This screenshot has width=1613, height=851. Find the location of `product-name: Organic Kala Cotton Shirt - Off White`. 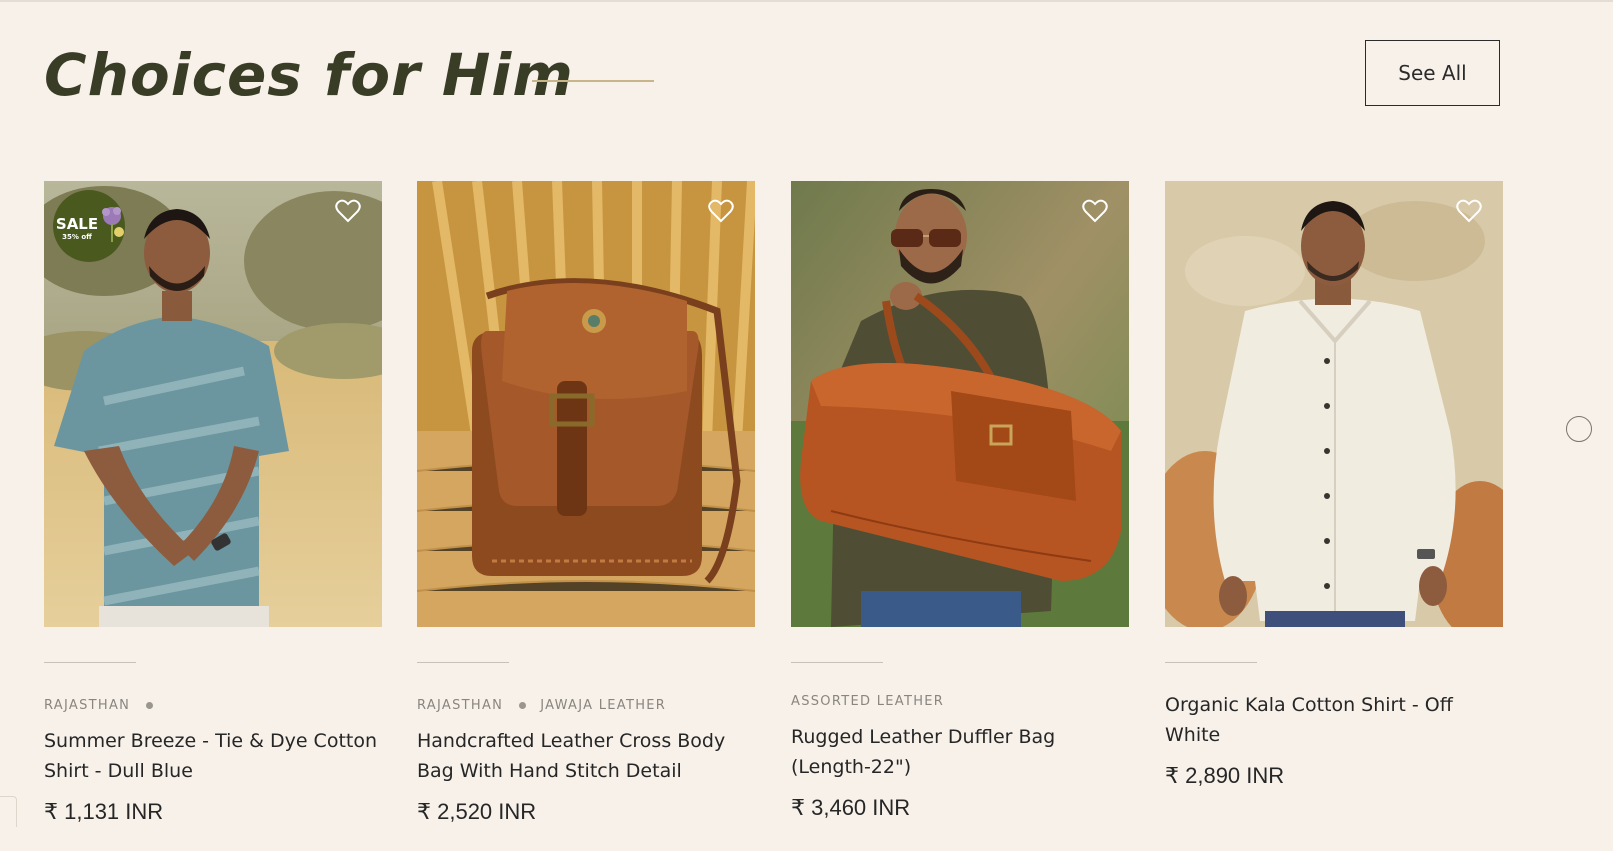

product-name: Organic Kala Cotton Shirt - Off White is located at coordinates (1333, 720).